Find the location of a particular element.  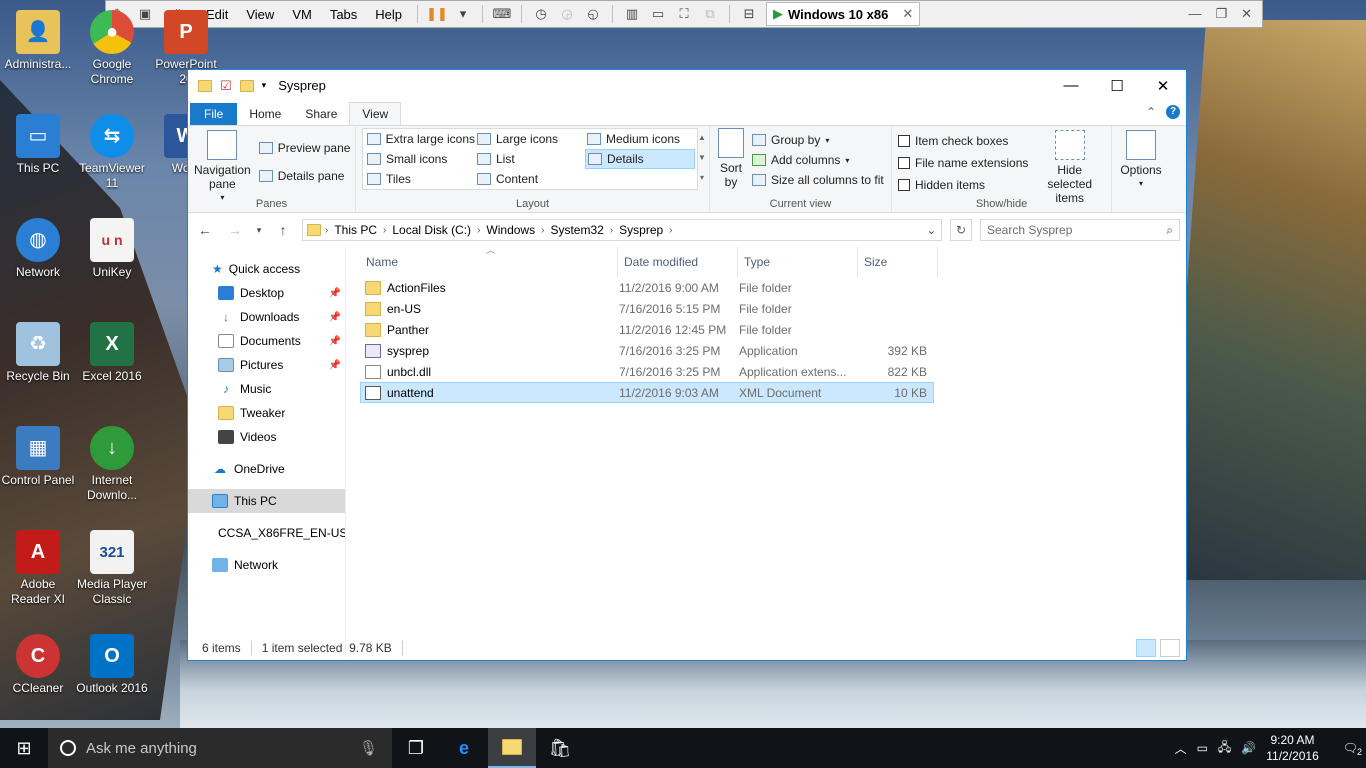

desktop-icon-recycle-bin: ♻ Recycle Bin is located at coordinates (38, 353).